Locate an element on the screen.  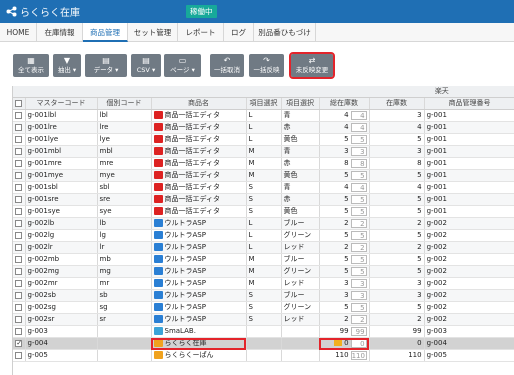
table-row: g-001sre sre 商品一括エディタ S 赤 5 5 5 g-001 is located at coordinates (263, 199).